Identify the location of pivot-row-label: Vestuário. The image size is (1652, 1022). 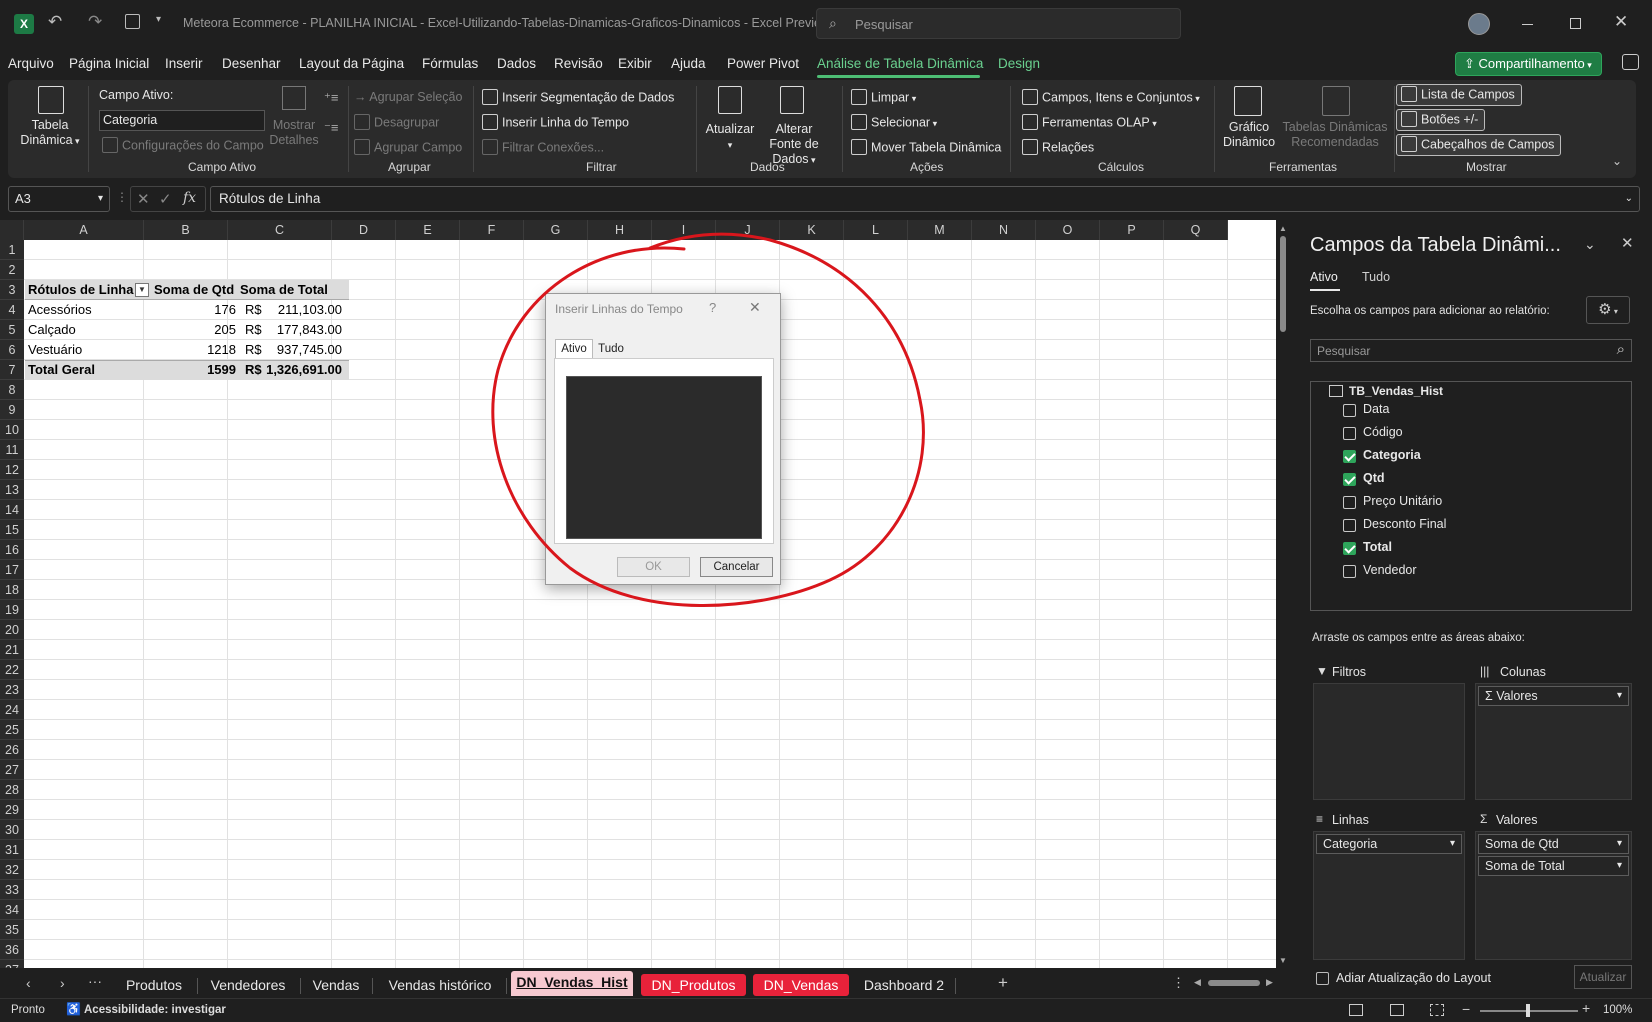
(55, 350).